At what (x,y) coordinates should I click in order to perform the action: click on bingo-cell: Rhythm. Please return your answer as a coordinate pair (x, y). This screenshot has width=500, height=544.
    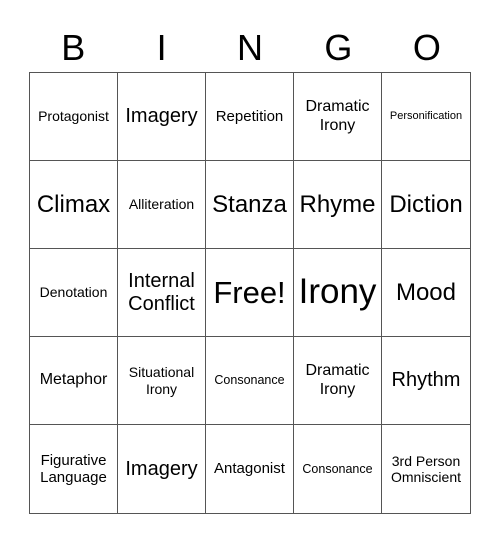
    Looking at the image, I should click on (426, 381).